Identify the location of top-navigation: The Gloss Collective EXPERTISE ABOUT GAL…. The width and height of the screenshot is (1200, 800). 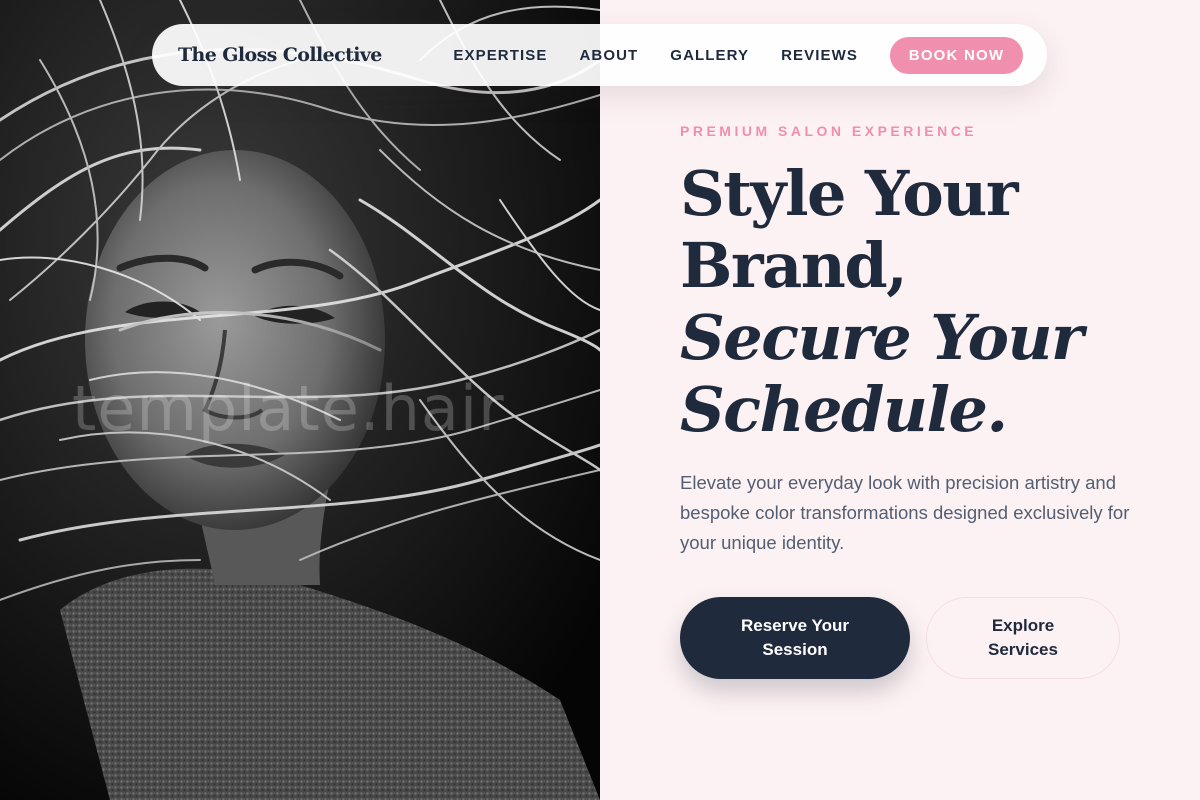
(599, 55).